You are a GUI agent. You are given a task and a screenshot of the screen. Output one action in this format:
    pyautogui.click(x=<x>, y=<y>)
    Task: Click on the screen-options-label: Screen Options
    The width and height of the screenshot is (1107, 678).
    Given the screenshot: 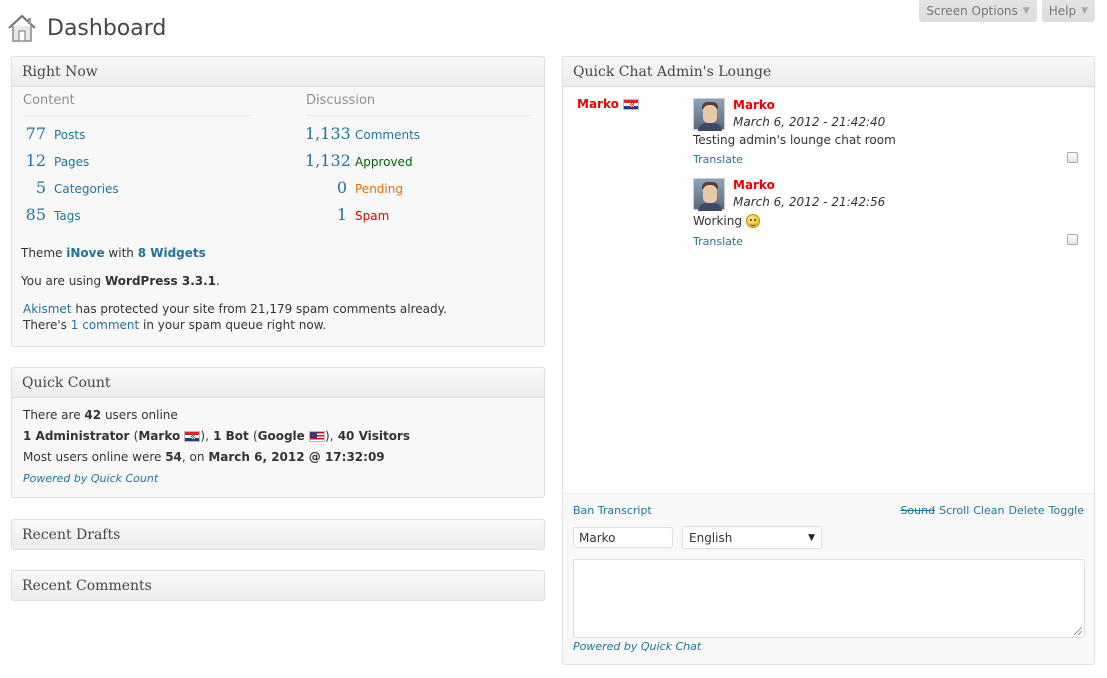 What is the action you would take?
    pyautogui.click(x=972, y=10)
    